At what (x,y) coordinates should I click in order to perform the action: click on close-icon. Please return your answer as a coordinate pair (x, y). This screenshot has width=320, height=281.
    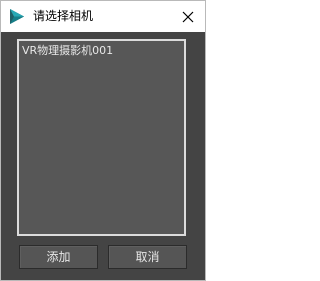
    Looking at the image, I should click on (188, 17).